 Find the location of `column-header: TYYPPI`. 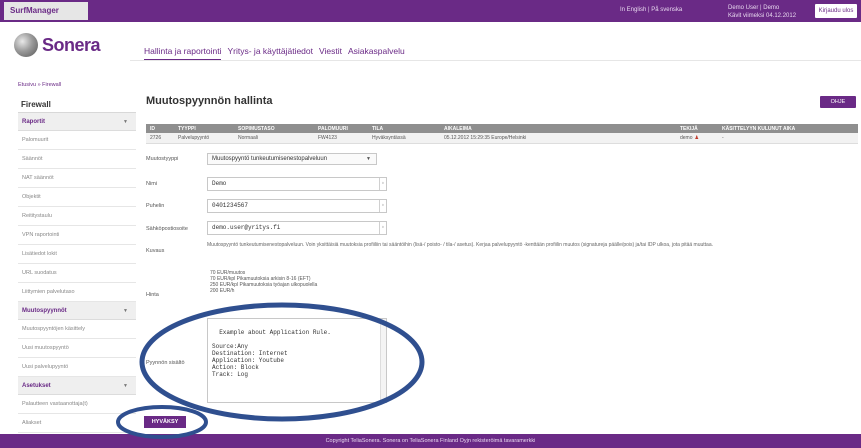

column-header: TYYPPI is located at coordinates (204, 128).